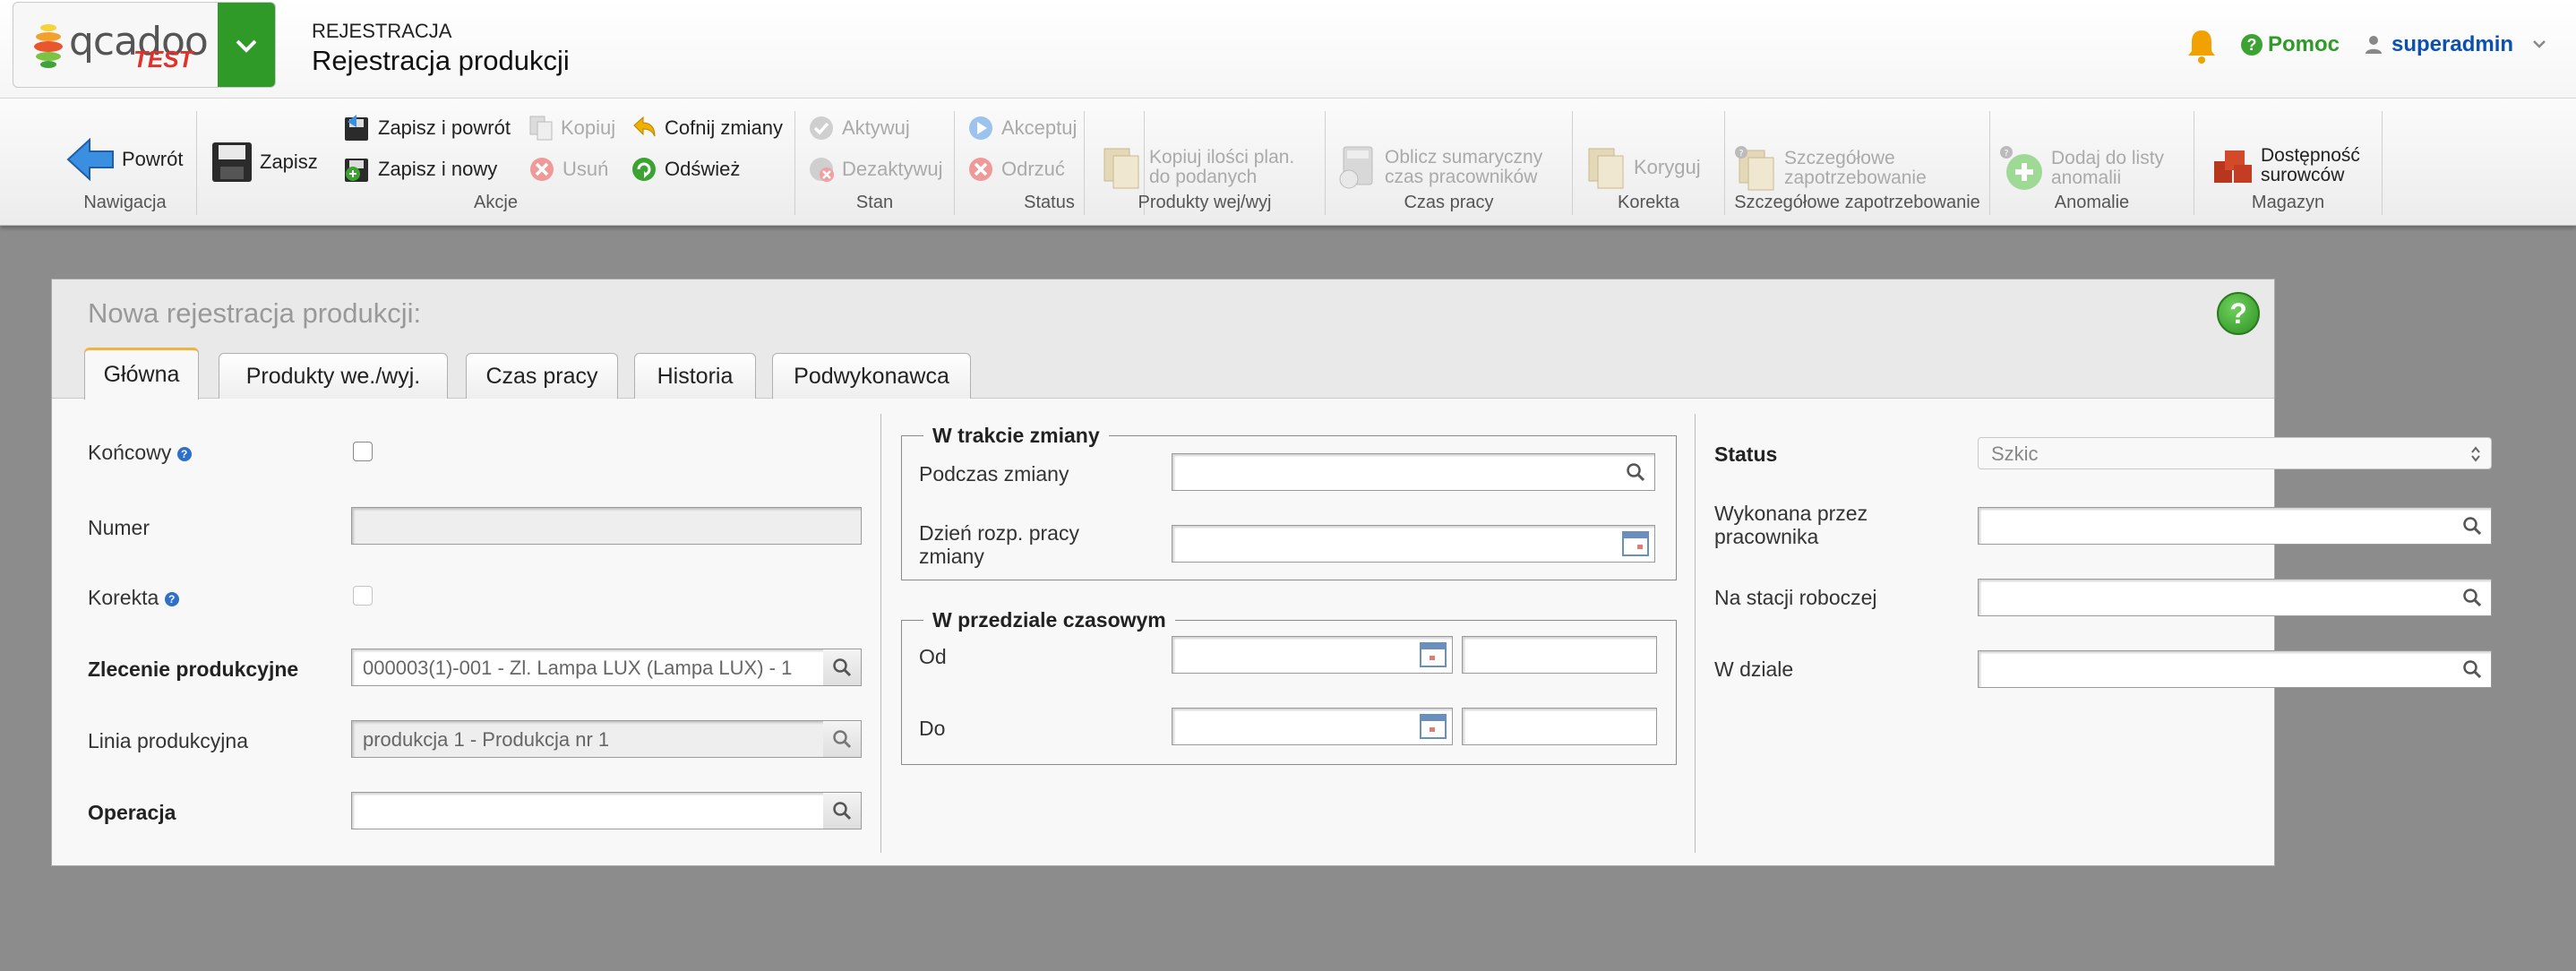  What do you see at coordinates (2092, 202) in the screenshot?
I see `ribbon-group-label: Anomalie` at bounding box center [2092, 202].